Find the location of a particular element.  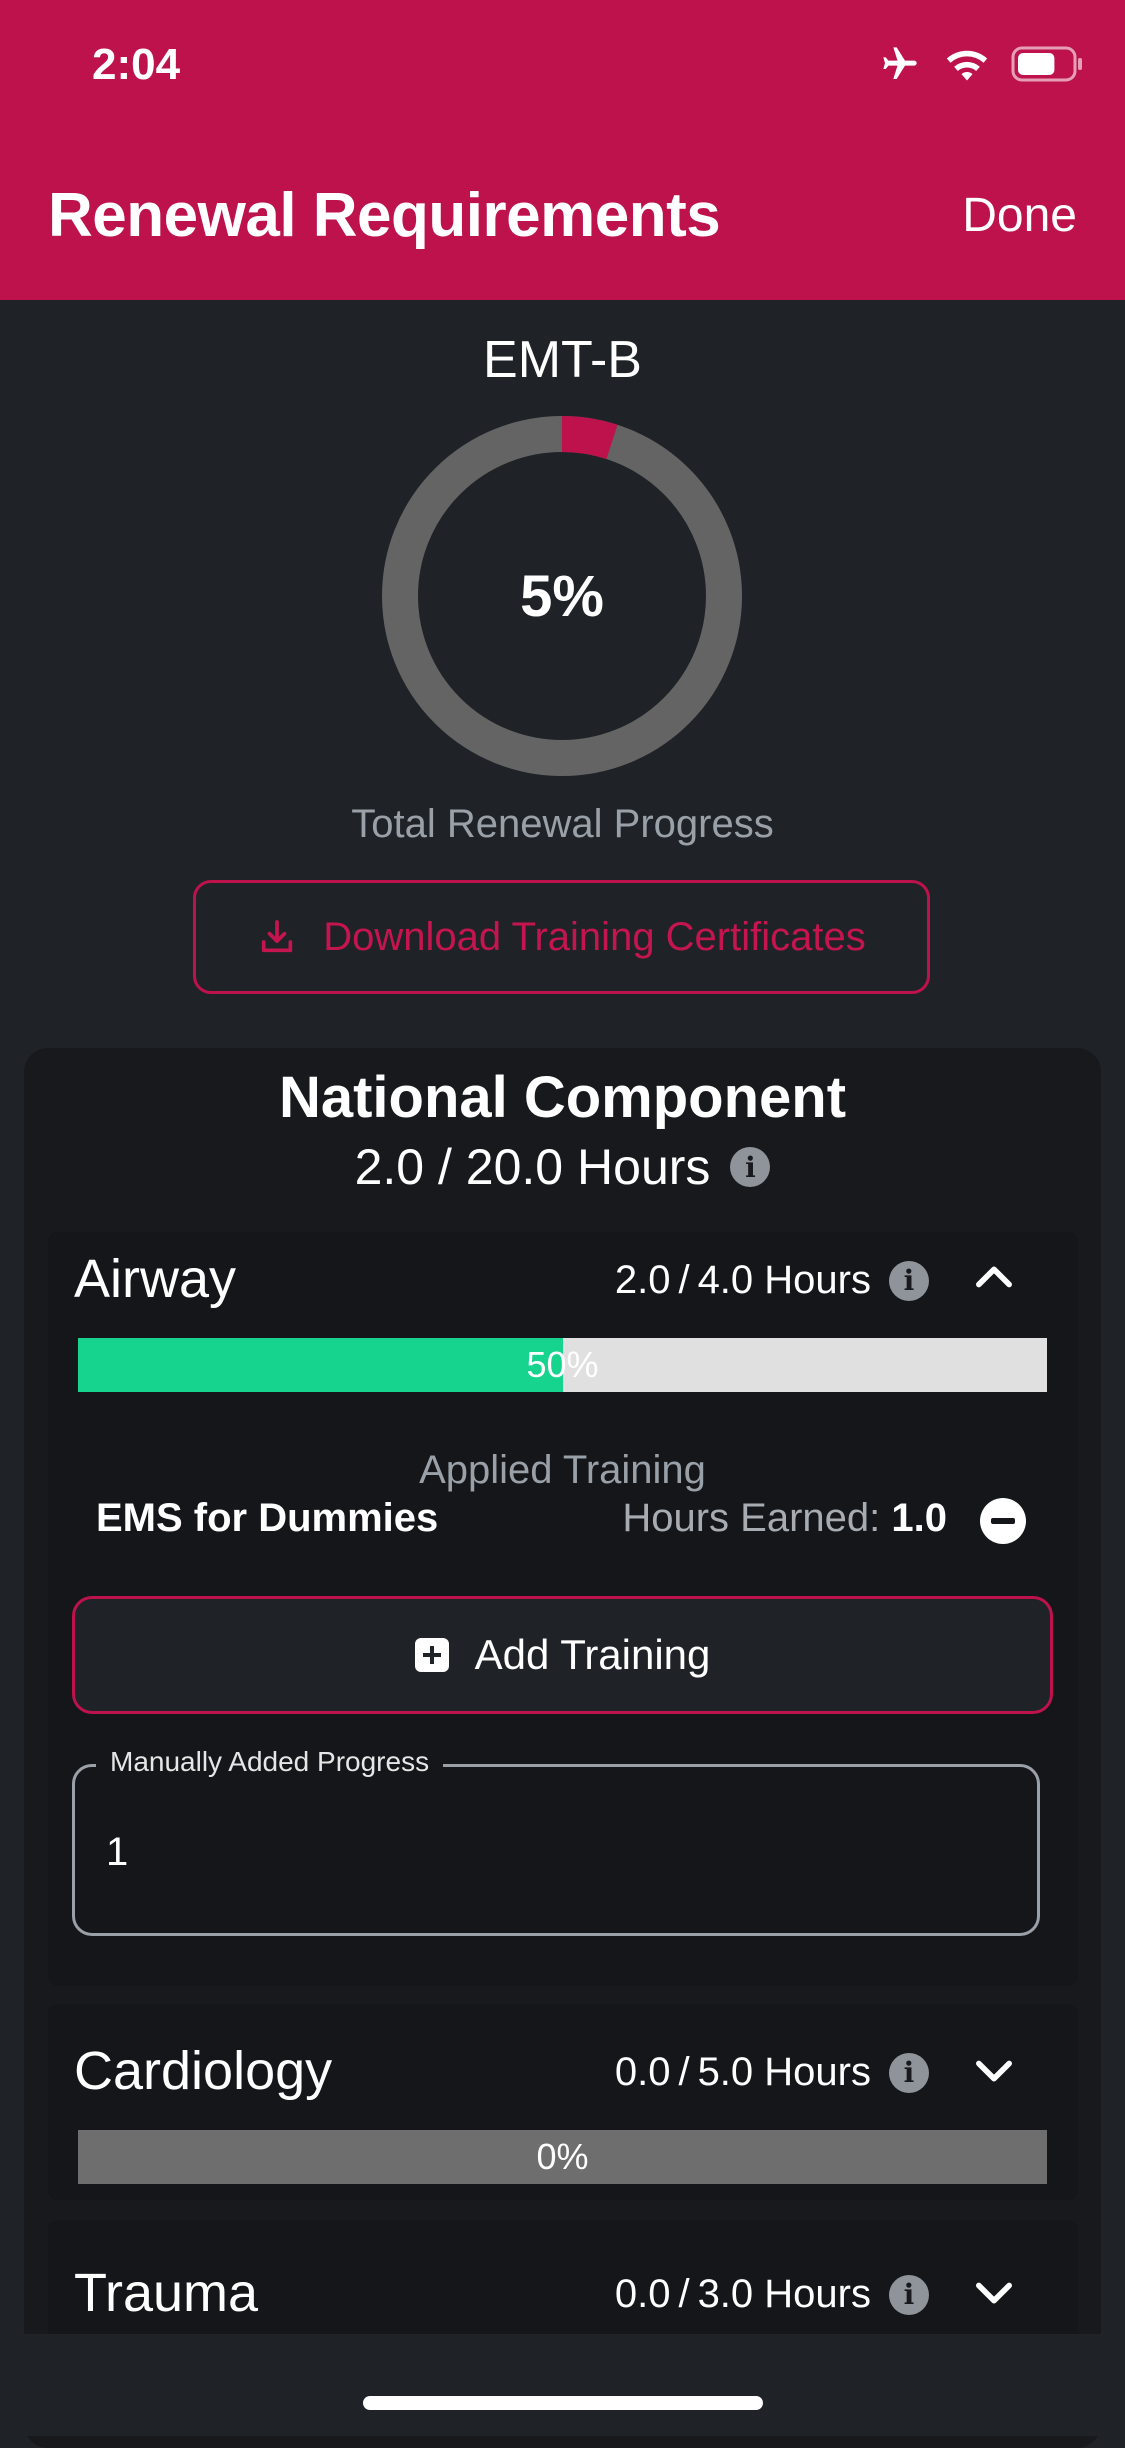

add-training-button: Add Training is located at coordinates (562, 1655).